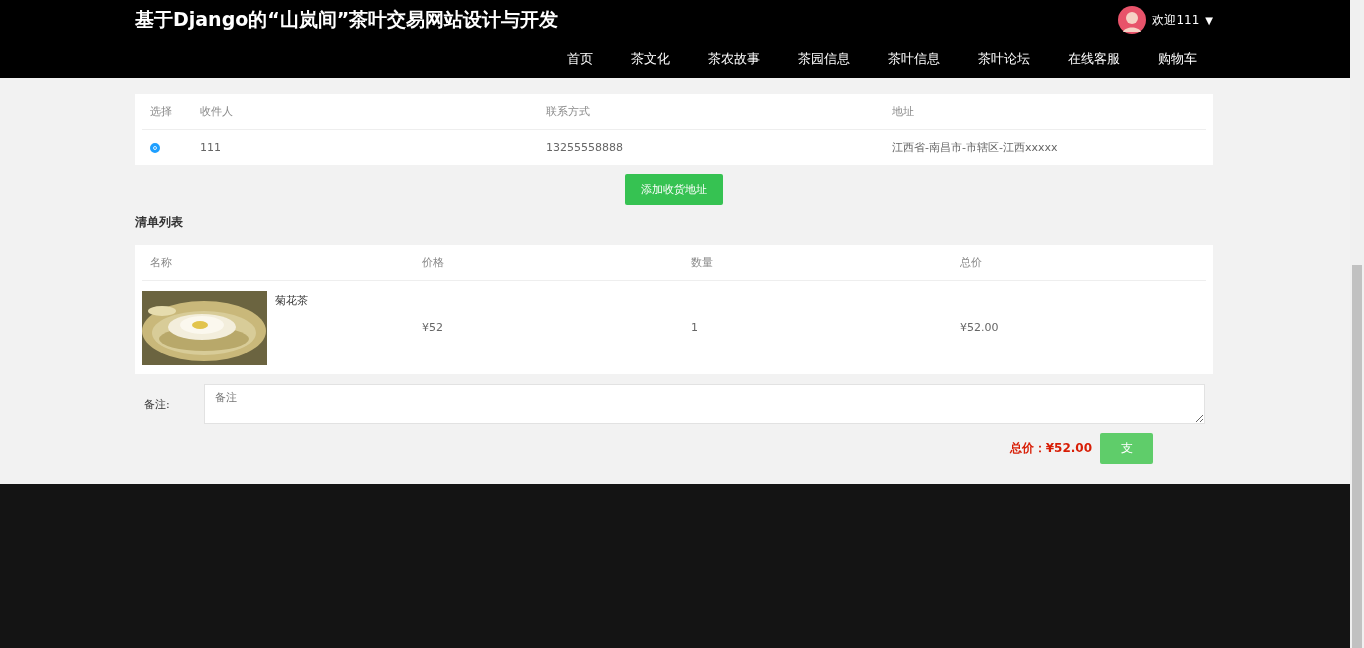  Describe the element at coordinates (702, 262) in the screenshot. I see `column-header: 数量` at that location.